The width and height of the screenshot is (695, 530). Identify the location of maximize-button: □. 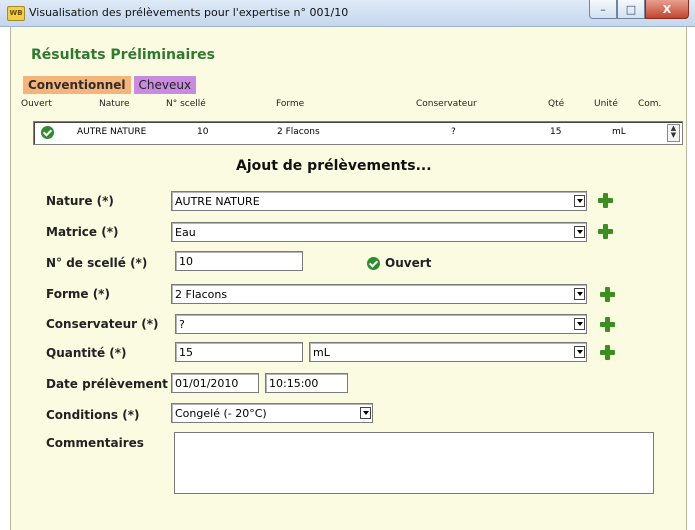
(631, 9).